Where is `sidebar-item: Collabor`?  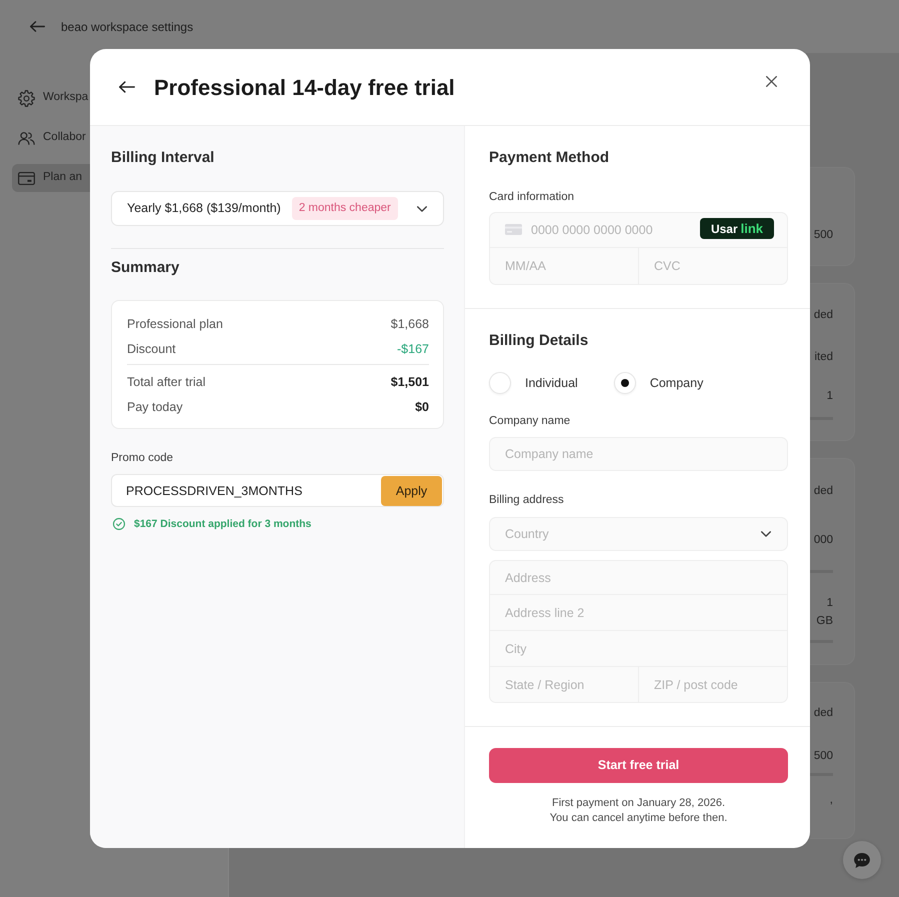
sidebar-item: Collabor is located at coordinates (51, 138).